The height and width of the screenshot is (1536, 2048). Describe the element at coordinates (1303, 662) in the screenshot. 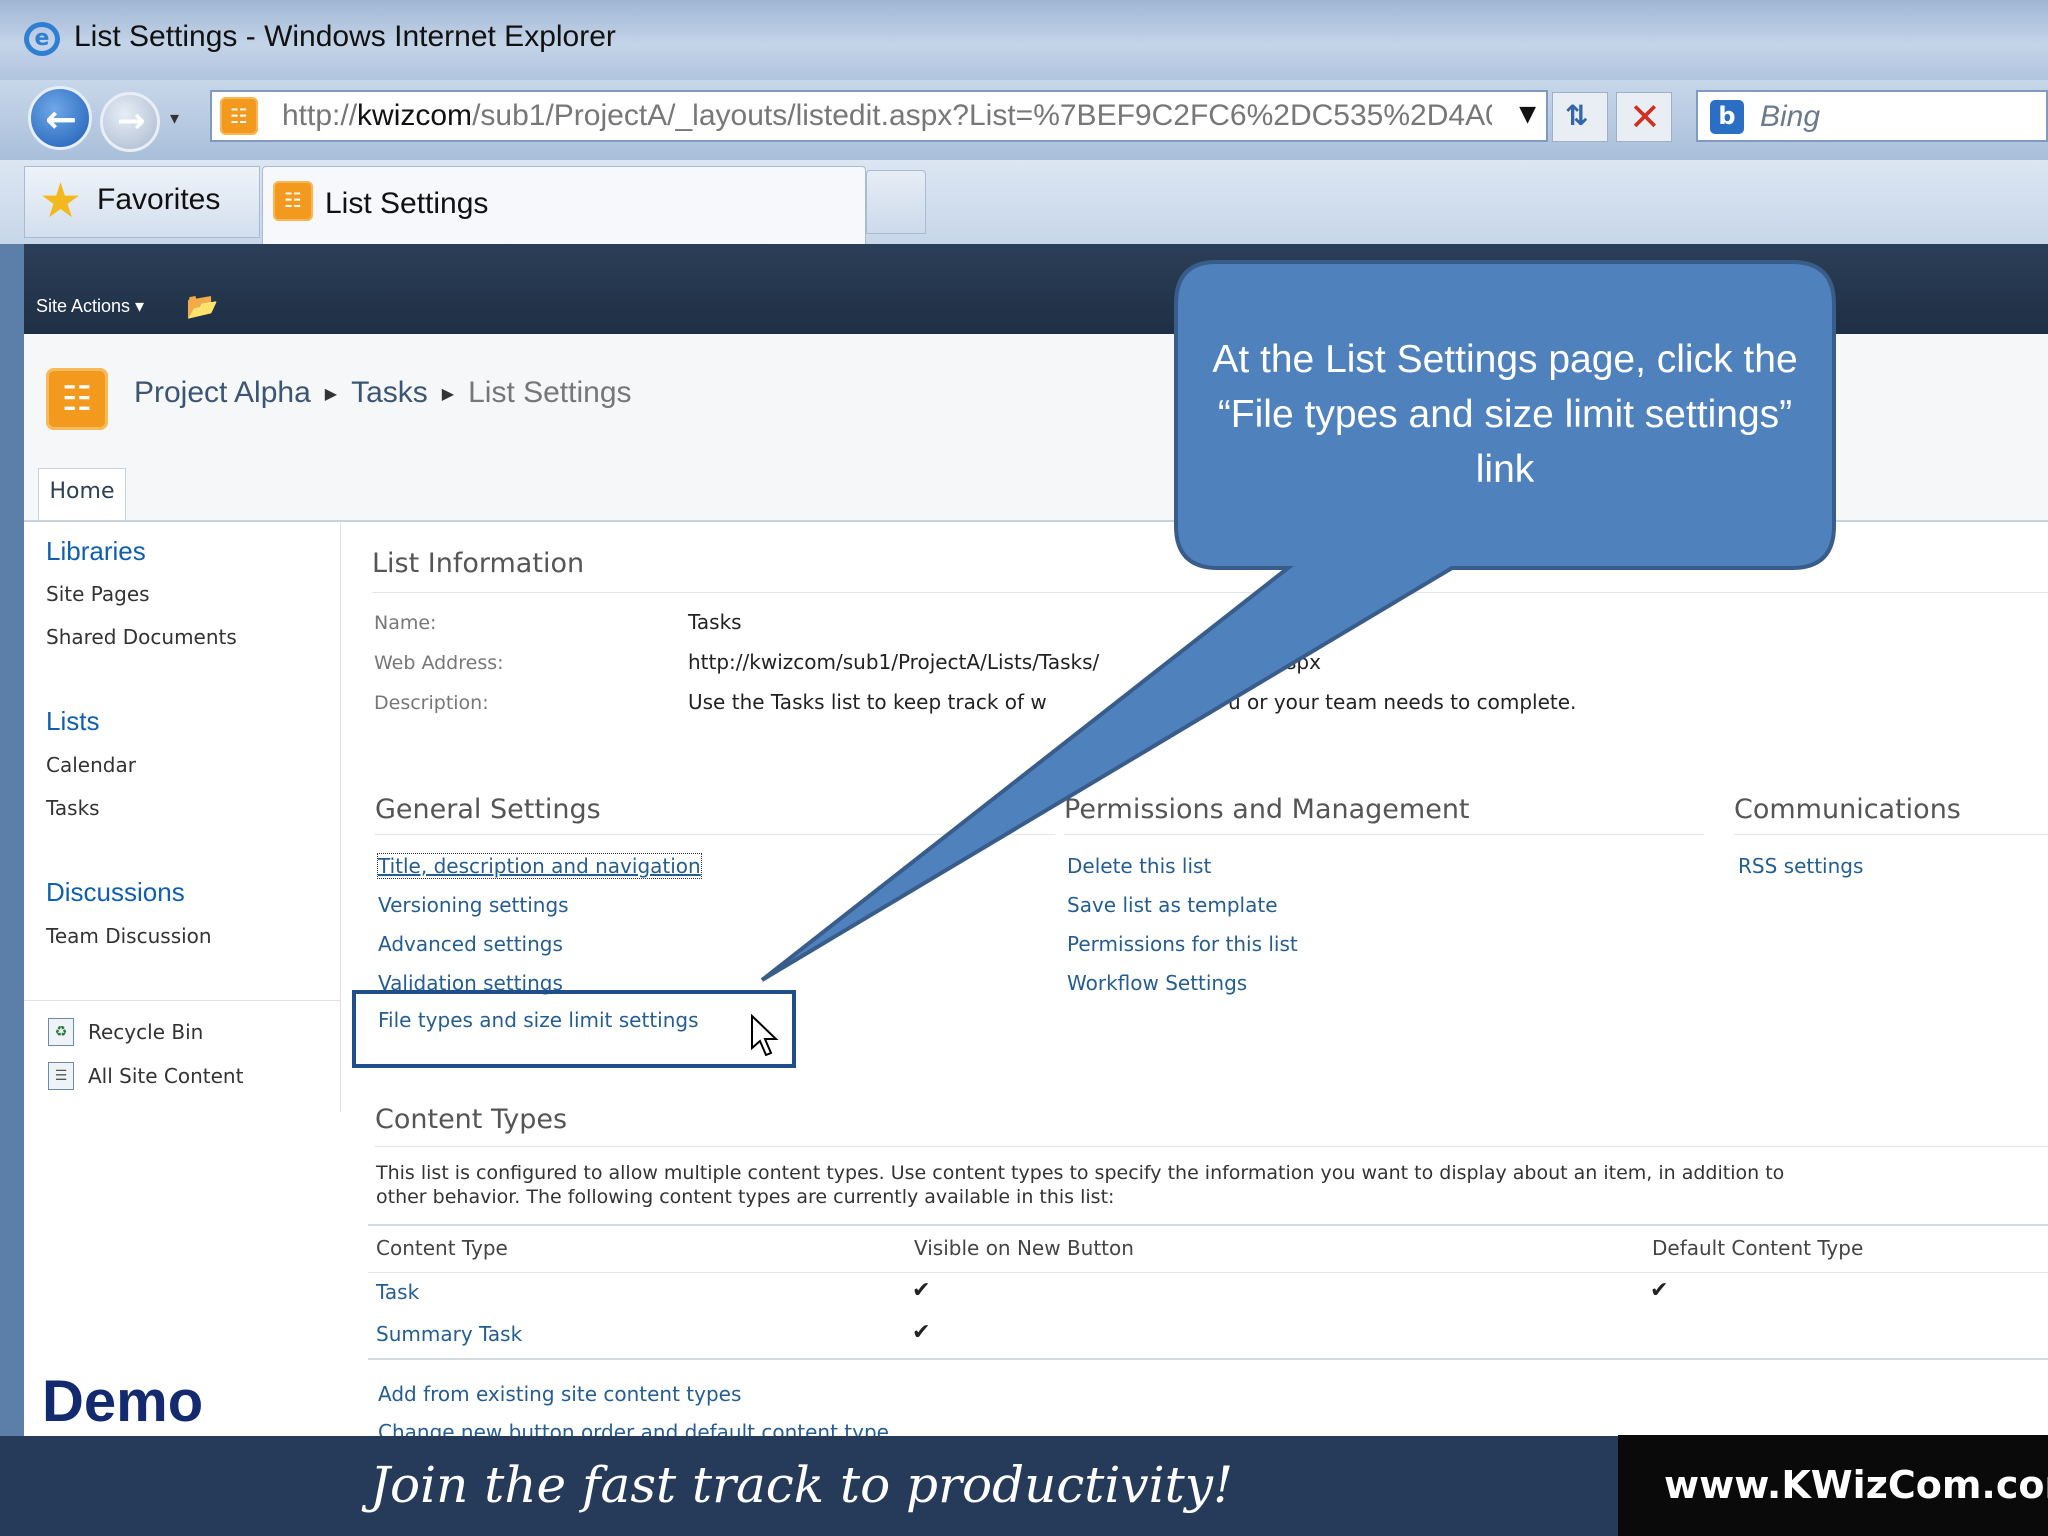

I see `web-address-value-tail: spx` at that location.